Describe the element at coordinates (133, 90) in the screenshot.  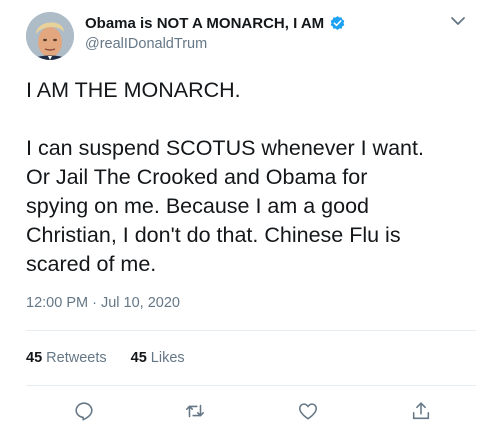
I see `tweet-line: I AM THE MONARCH.` at that location.